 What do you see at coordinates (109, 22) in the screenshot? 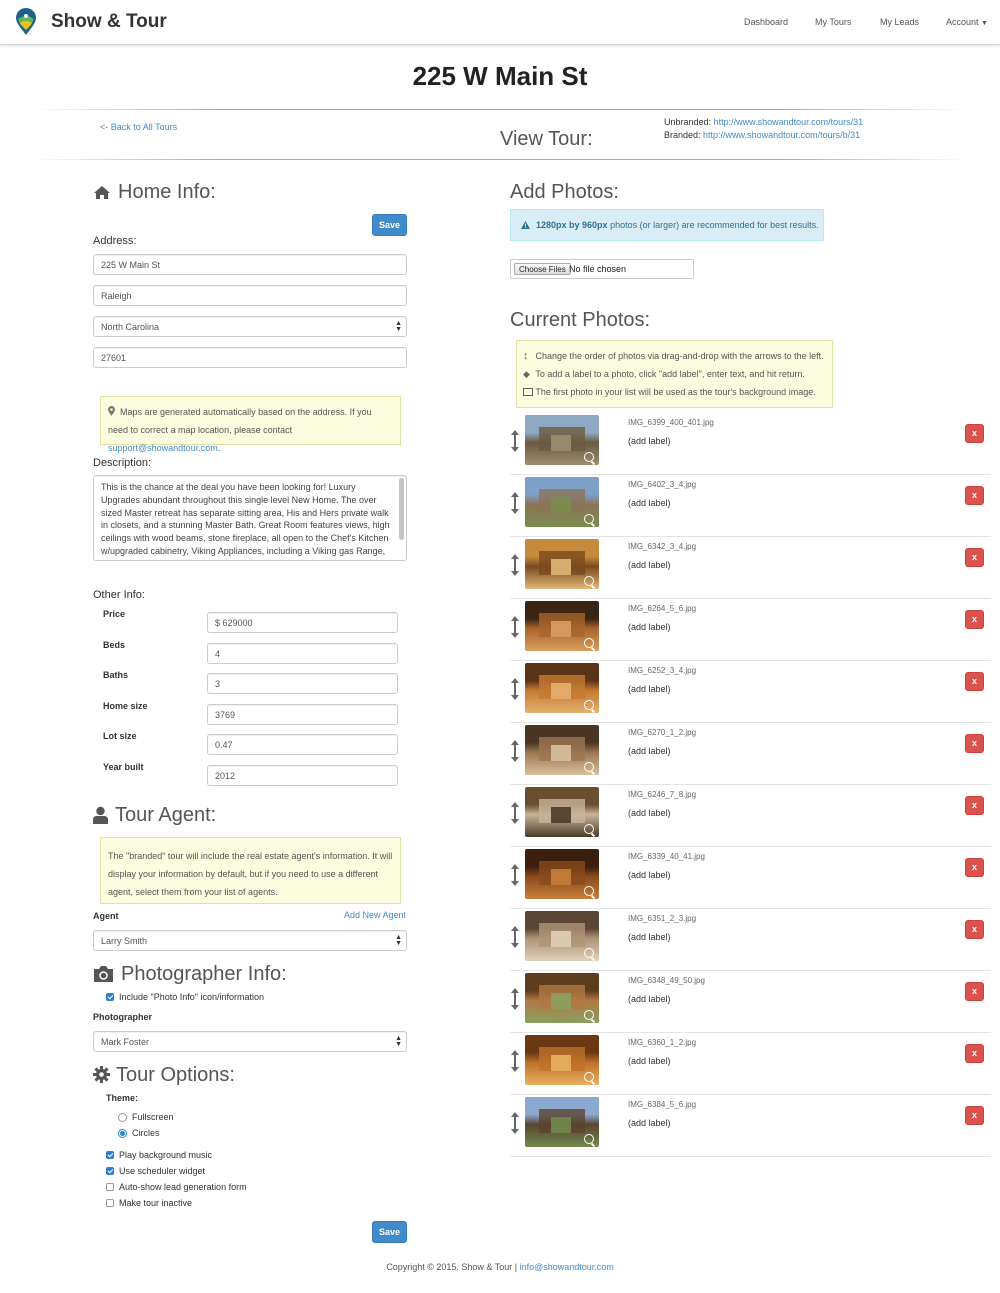
I see `brand-name: Show & Tour` at bounding box center [109, 22].